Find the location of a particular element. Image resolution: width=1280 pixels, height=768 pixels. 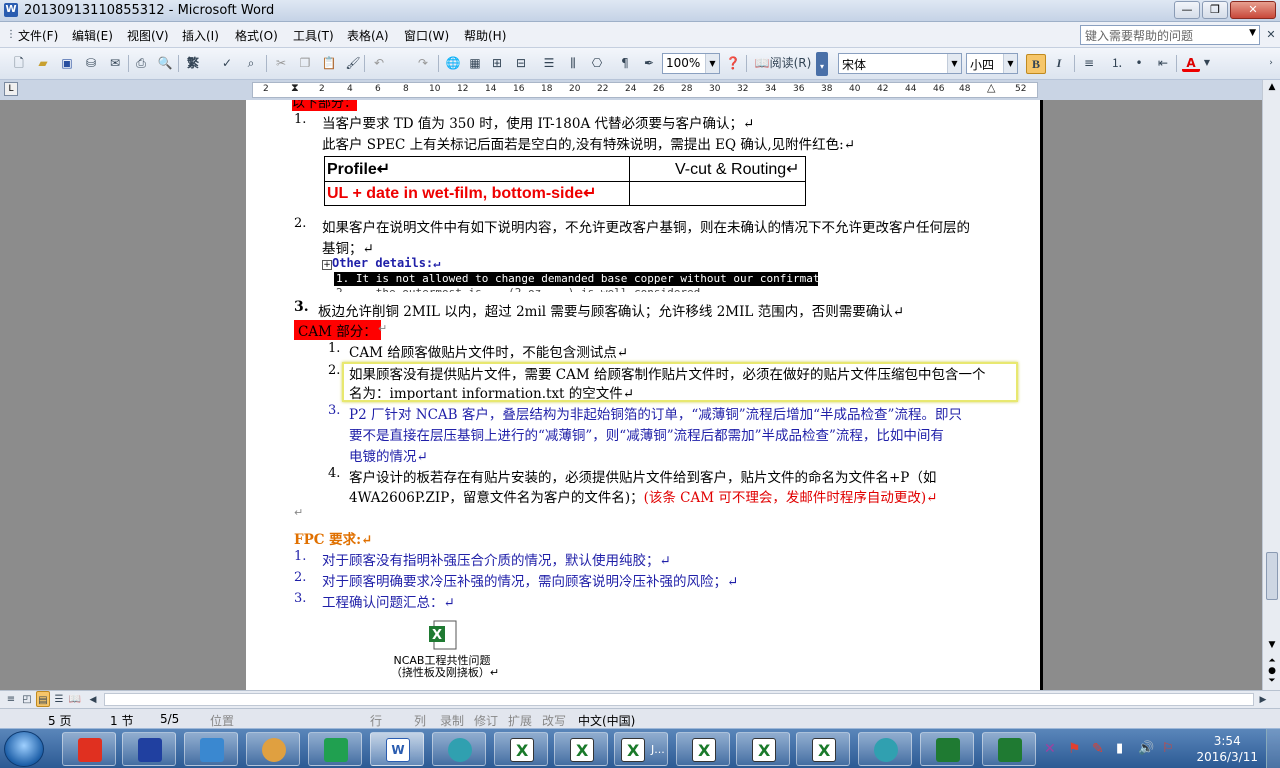

document-map-icon: ⎔ is located at coordinates (597, 63).